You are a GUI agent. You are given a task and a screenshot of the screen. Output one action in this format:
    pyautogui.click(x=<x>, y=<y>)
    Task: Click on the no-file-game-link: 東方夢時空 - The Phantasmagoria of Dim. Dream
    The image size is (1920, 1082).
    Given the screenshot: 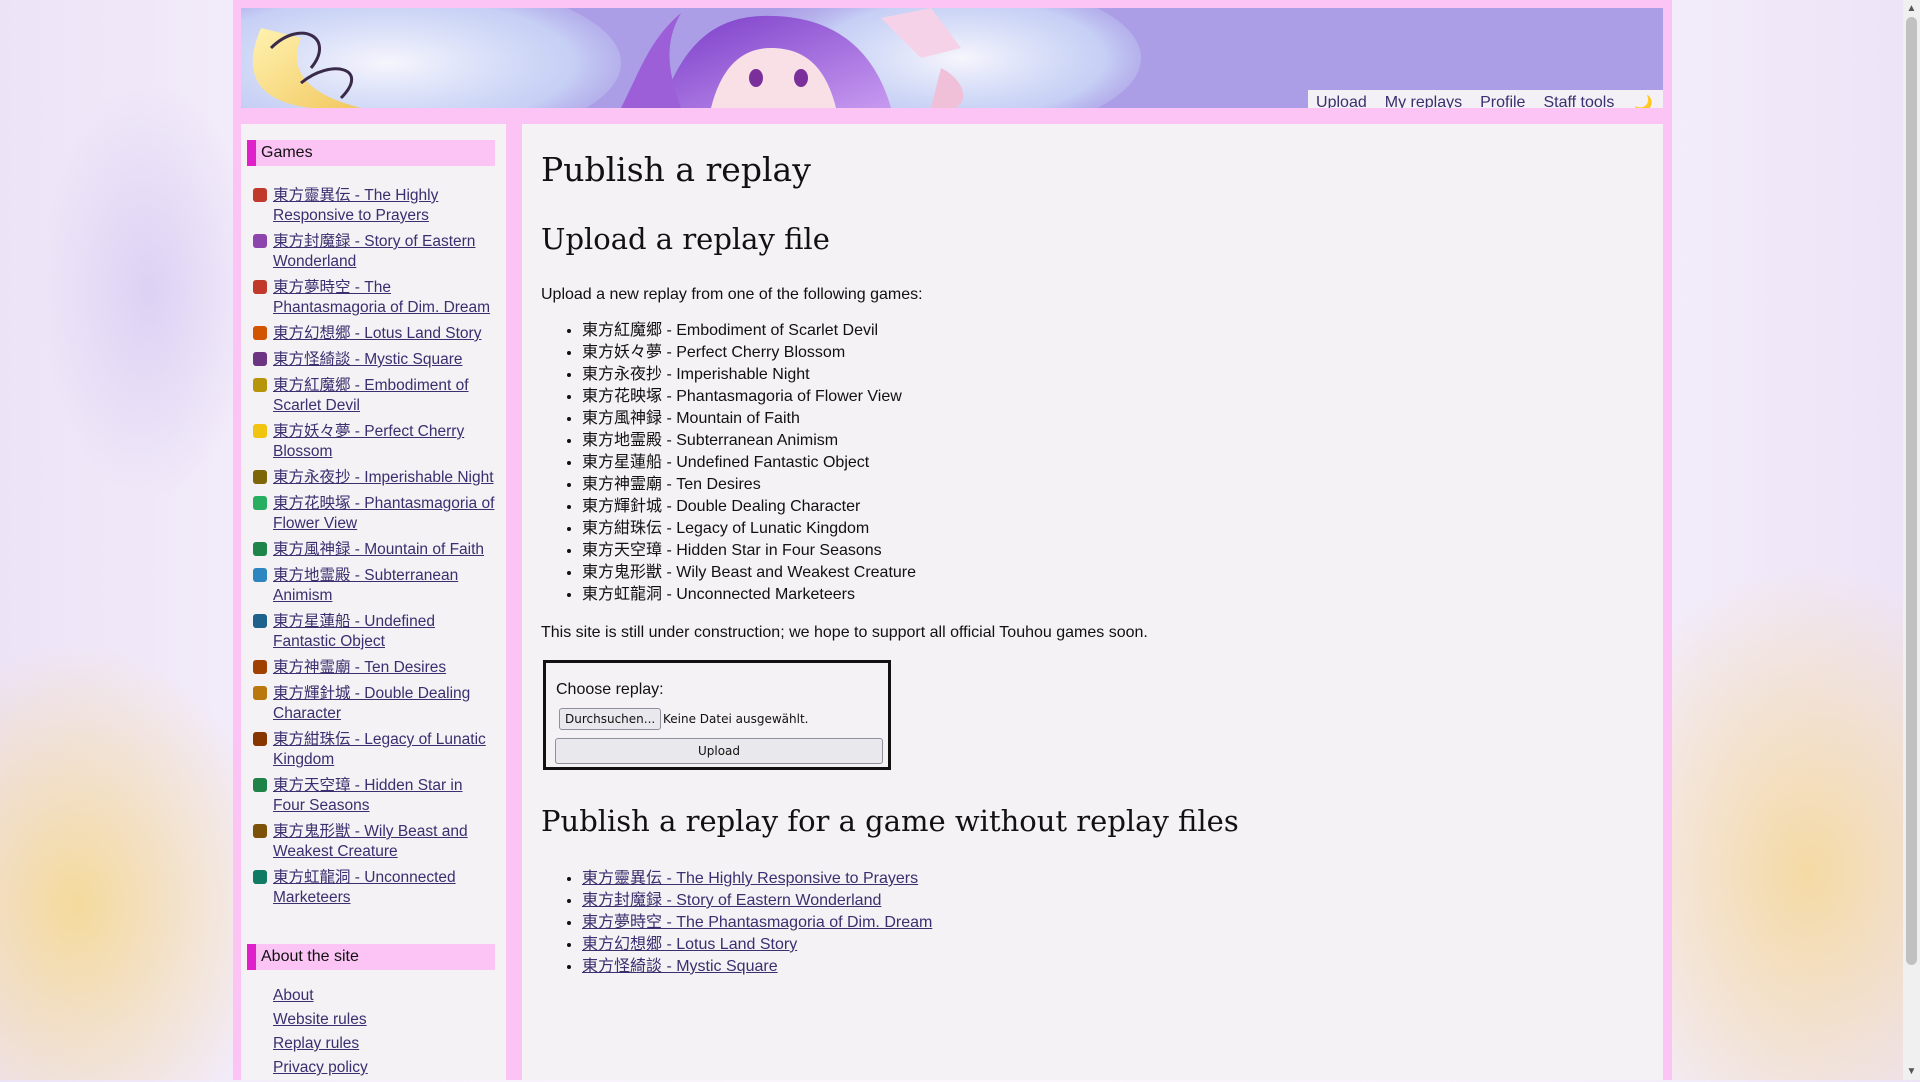 What is the action you would take?
    pyautogui.click(x=757, y=922)
    